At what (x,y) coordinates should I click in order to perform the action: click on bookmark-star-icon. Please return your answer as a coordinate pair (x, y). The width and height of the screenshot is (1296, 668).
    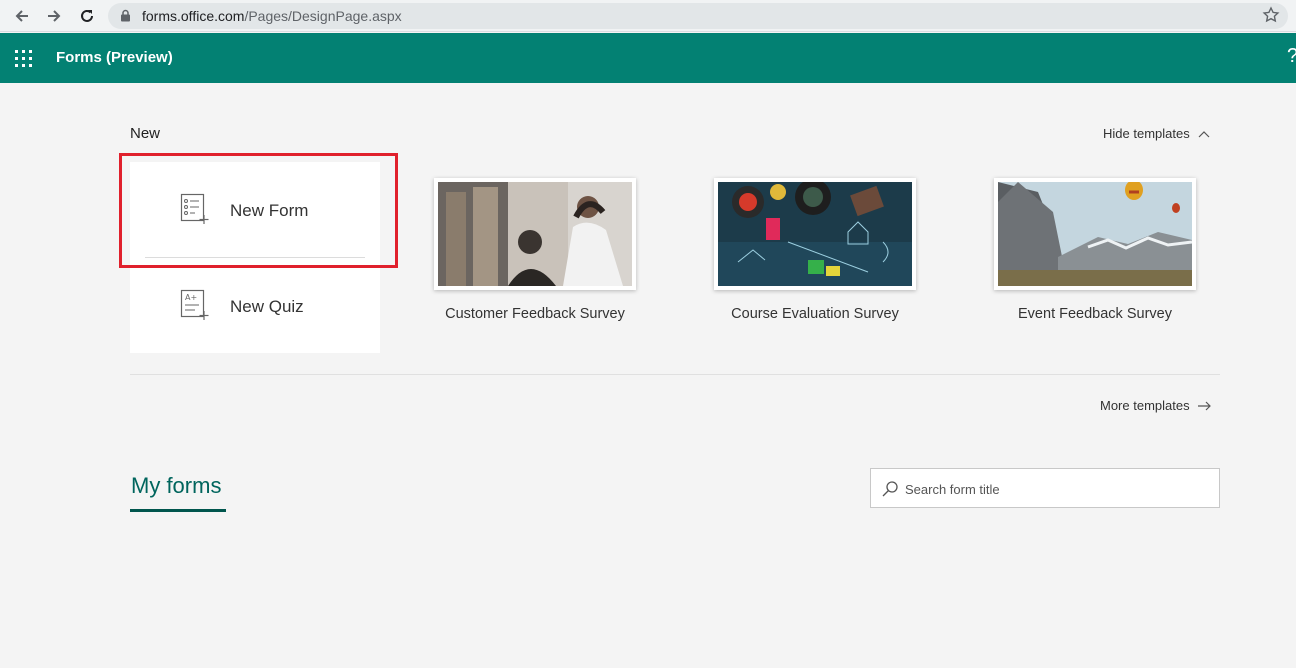
    Looking at the image, I should click on (1271, 17).